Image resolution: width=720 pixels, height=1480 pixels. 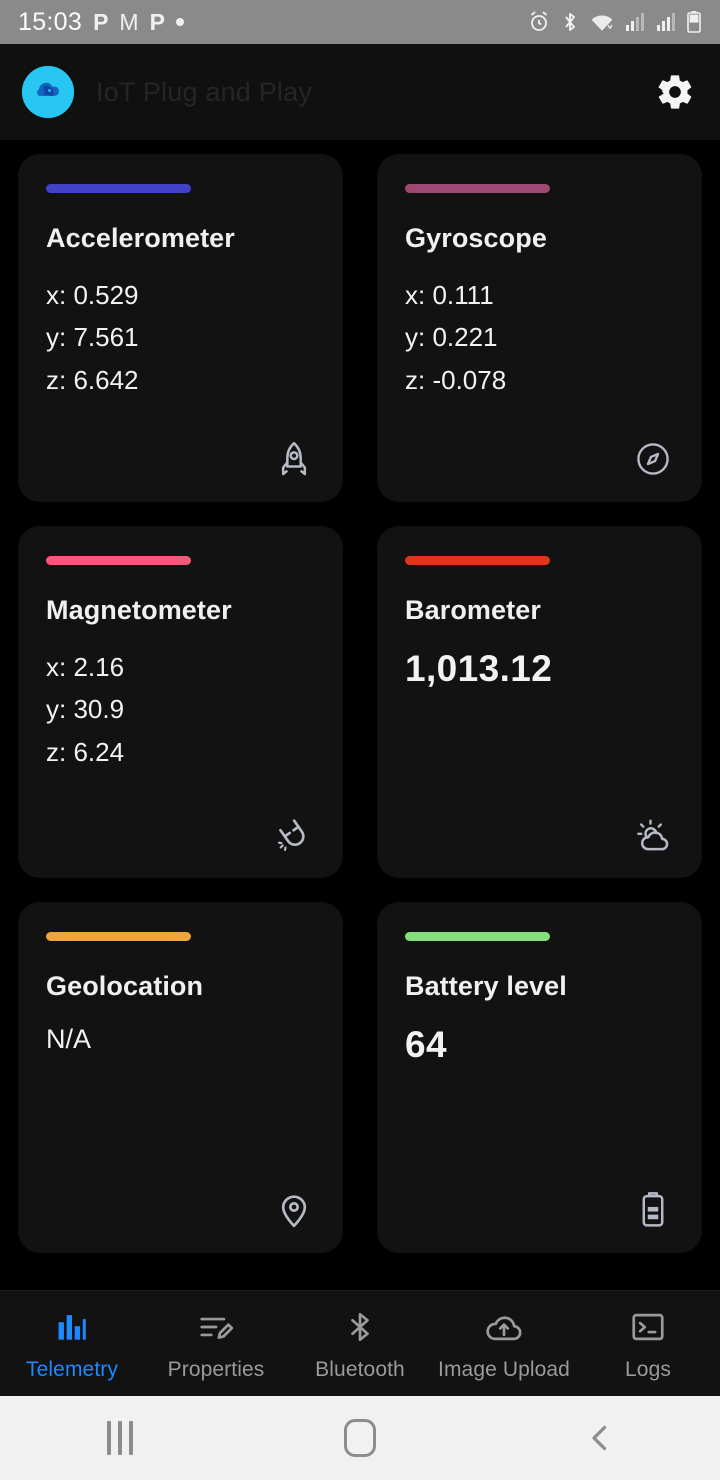 What do you see at coordinates (648, 1327) in the screenshot?
I see `terminal-icon` at bounding box center [648, 1327].